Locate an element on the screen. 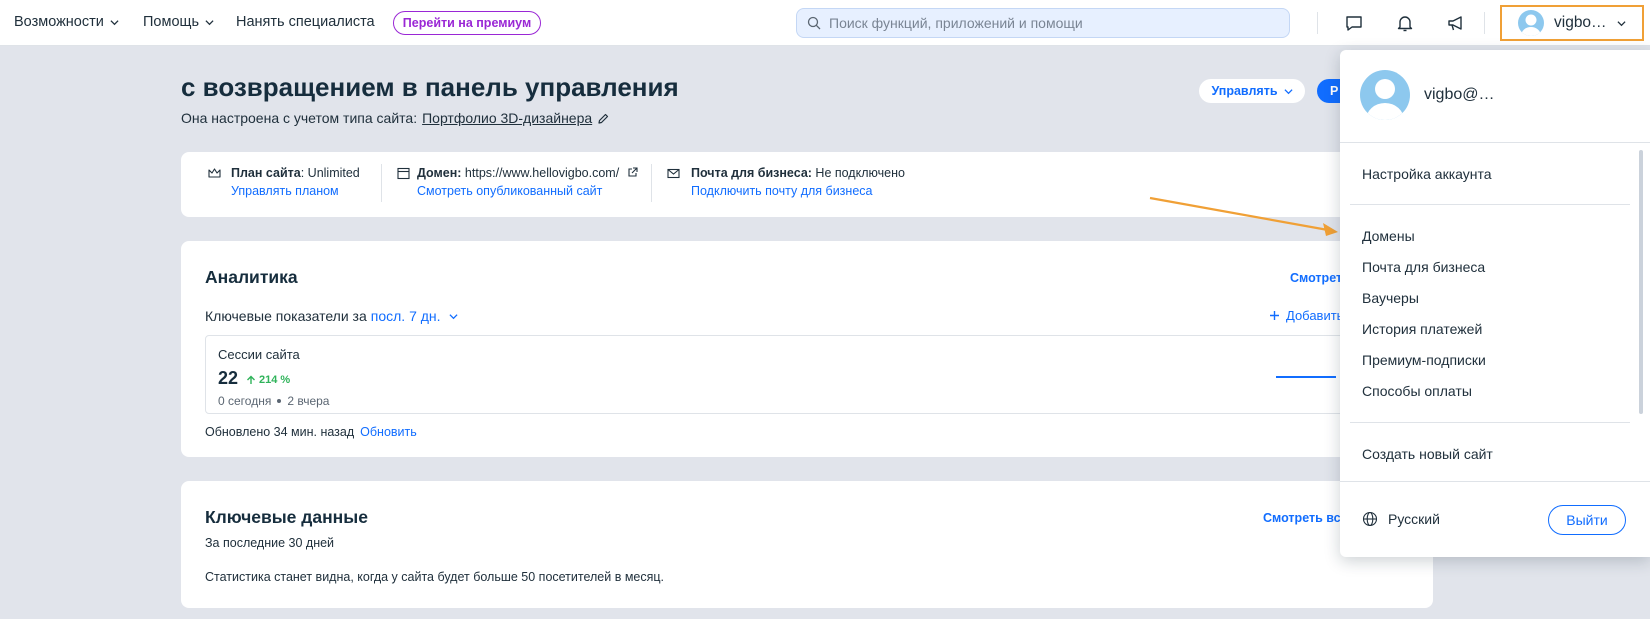  manage-plan-link: Управлять планом is located at coordinates (285, 191).